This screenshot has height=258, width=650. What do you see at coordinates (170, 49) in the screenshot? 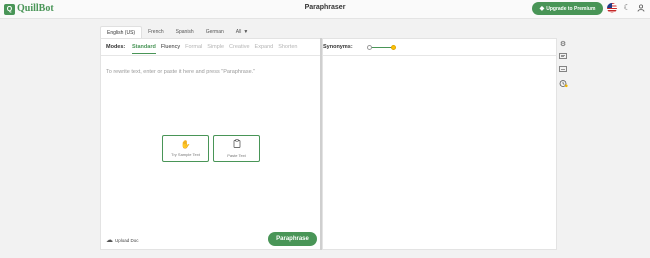
I see `mode-fluency: Fluency` at bounding box center [170, 49].